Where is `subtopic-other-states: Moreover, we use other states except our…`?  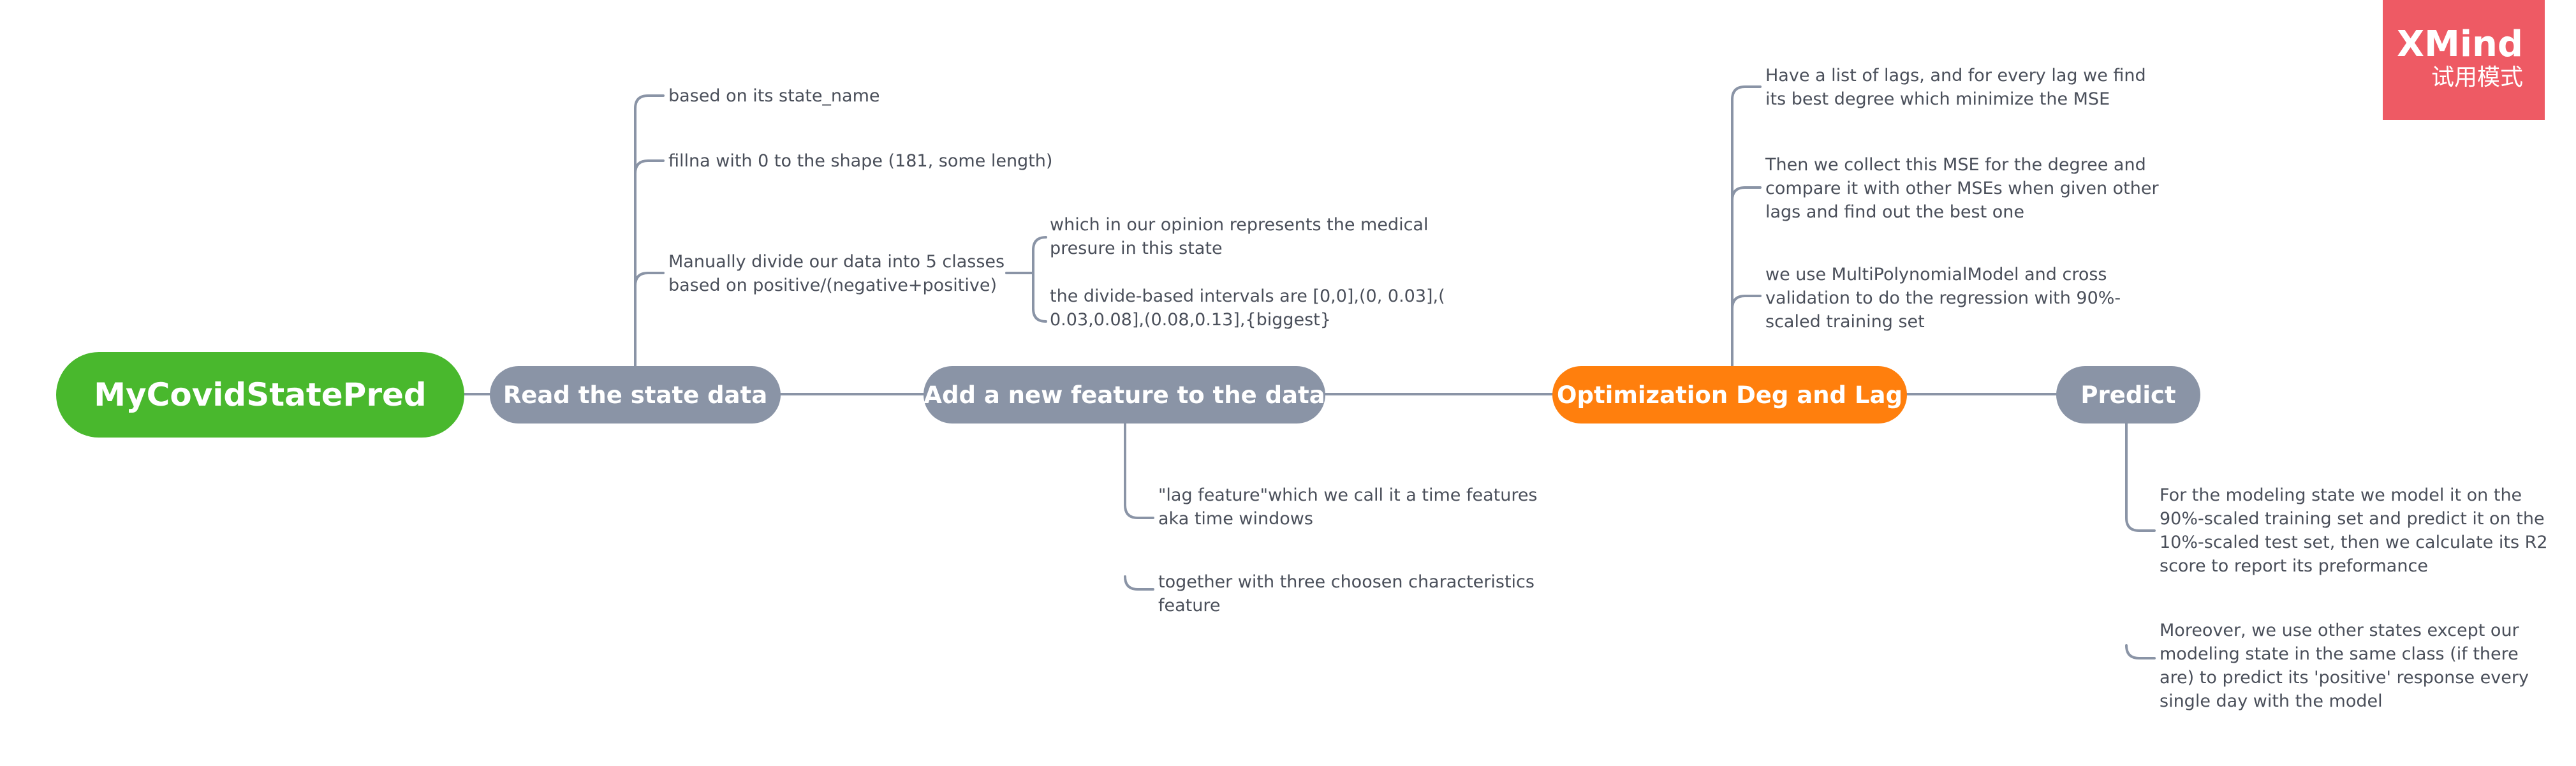
subtopic-other-states: Moreover, we use other states except our… is located at coordinates (2344, 666).